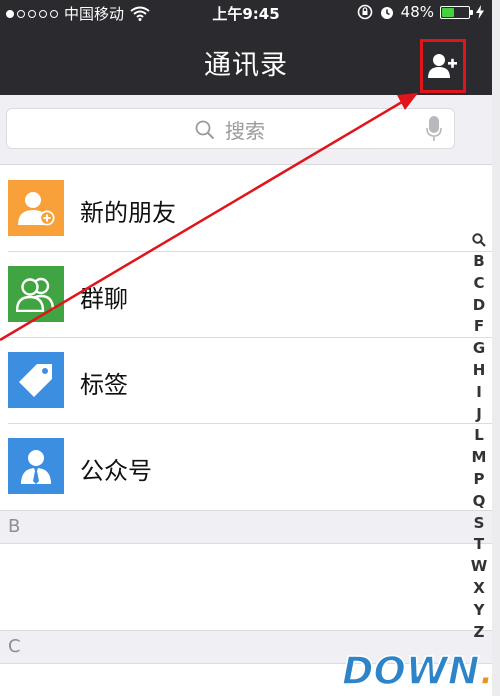 The width and height of the screenshot is (500, 696). What do you see at coordinates (479, 567) in the screenshot?
I see `index-letter: W` at bounding box center [479, 567].